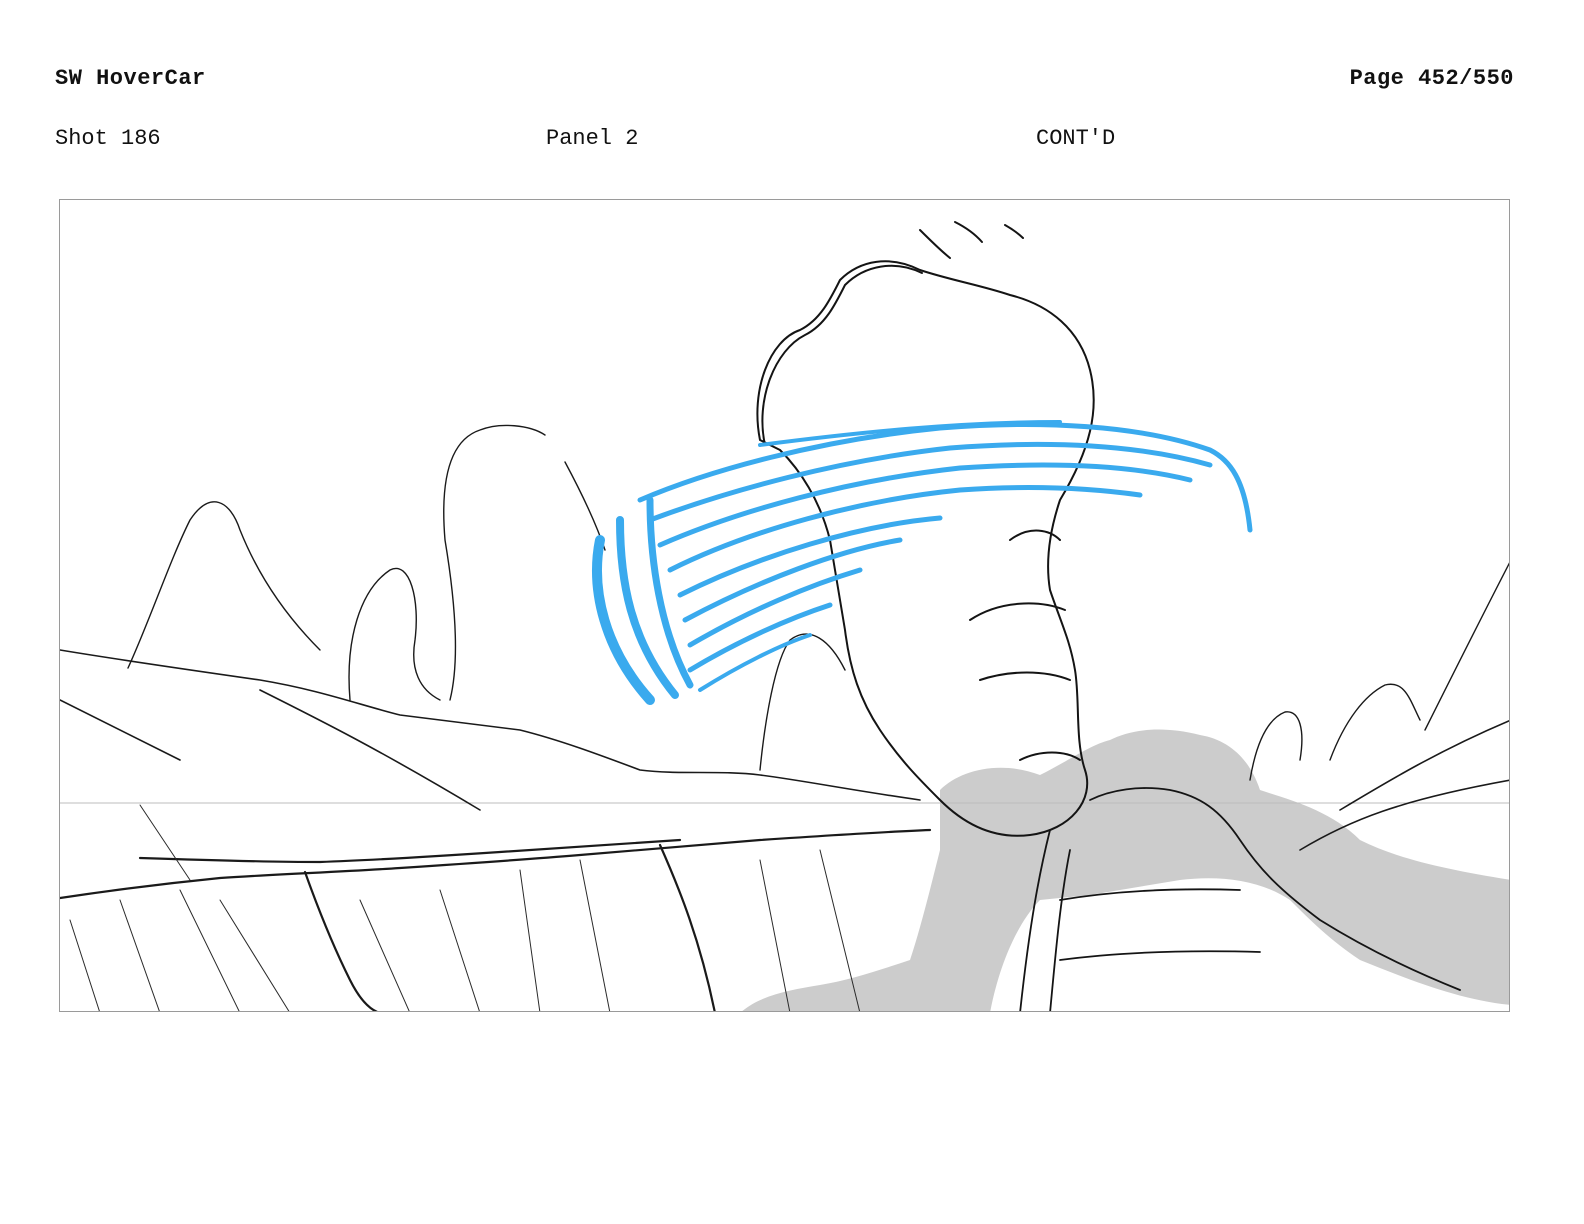 The image size is (1584, 1224). I want to click on shot-number: Shot 186, so click(108, 138).